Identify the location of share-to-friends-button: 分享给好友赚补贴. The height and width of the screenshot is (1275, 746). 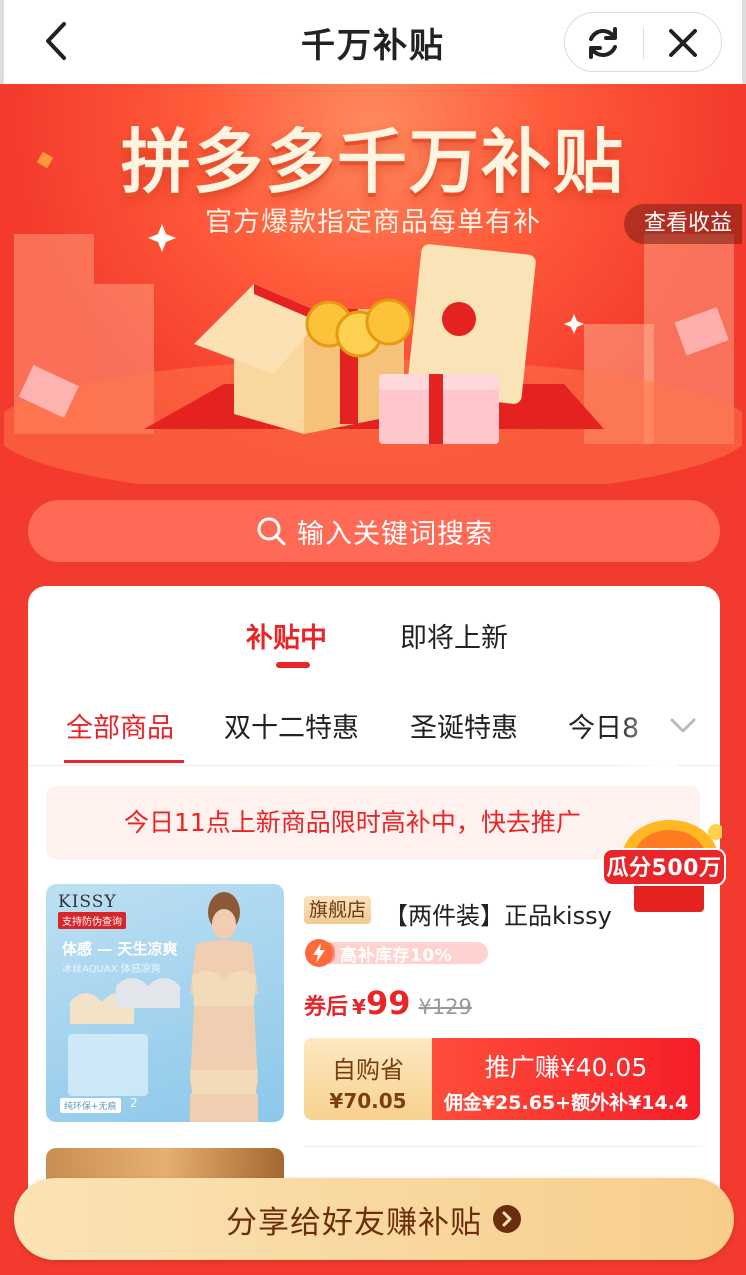
(374, 1219).